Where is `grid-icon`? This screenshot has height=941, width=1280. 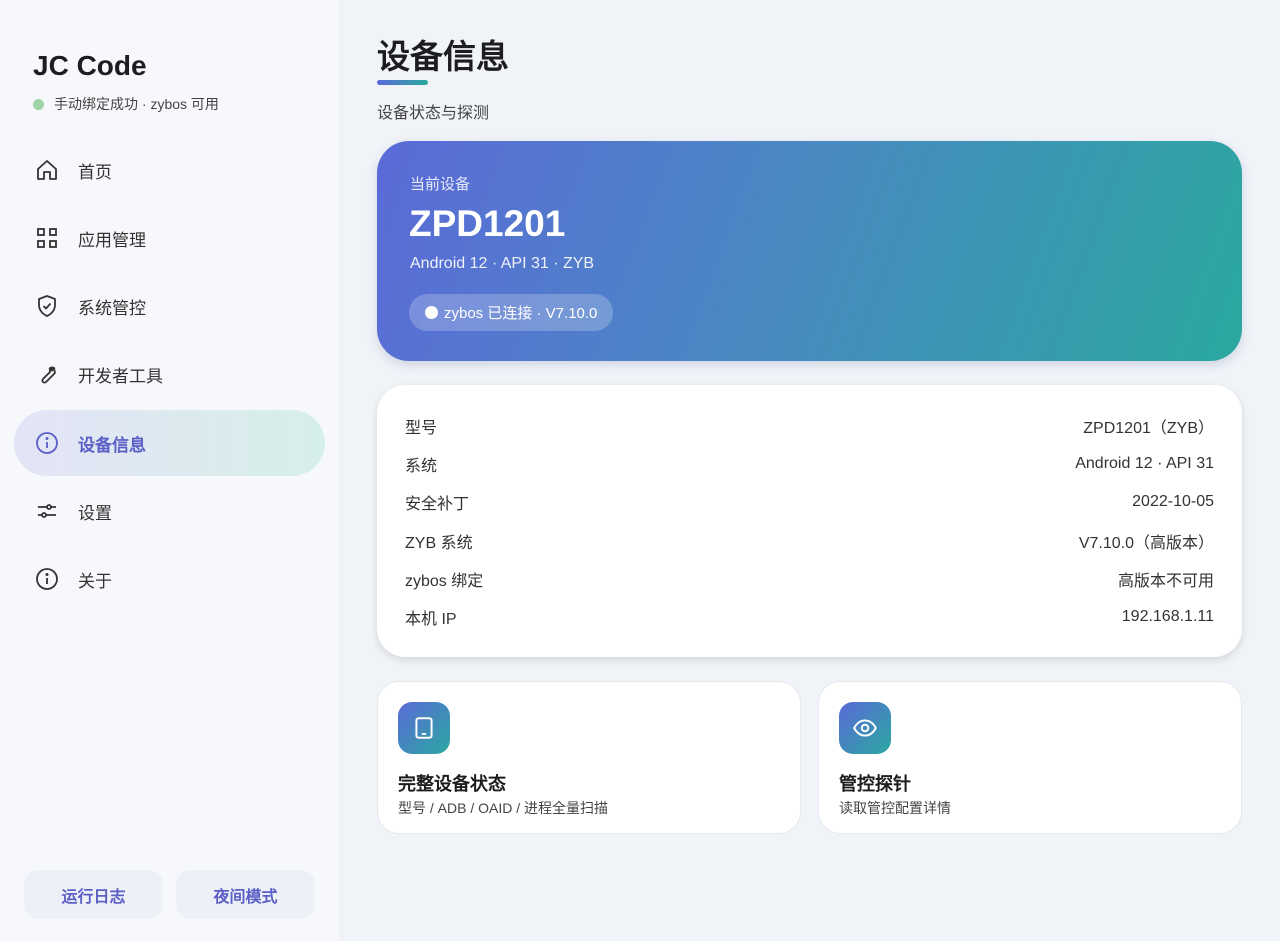
grid-icon is located at coordinates (47, 238).